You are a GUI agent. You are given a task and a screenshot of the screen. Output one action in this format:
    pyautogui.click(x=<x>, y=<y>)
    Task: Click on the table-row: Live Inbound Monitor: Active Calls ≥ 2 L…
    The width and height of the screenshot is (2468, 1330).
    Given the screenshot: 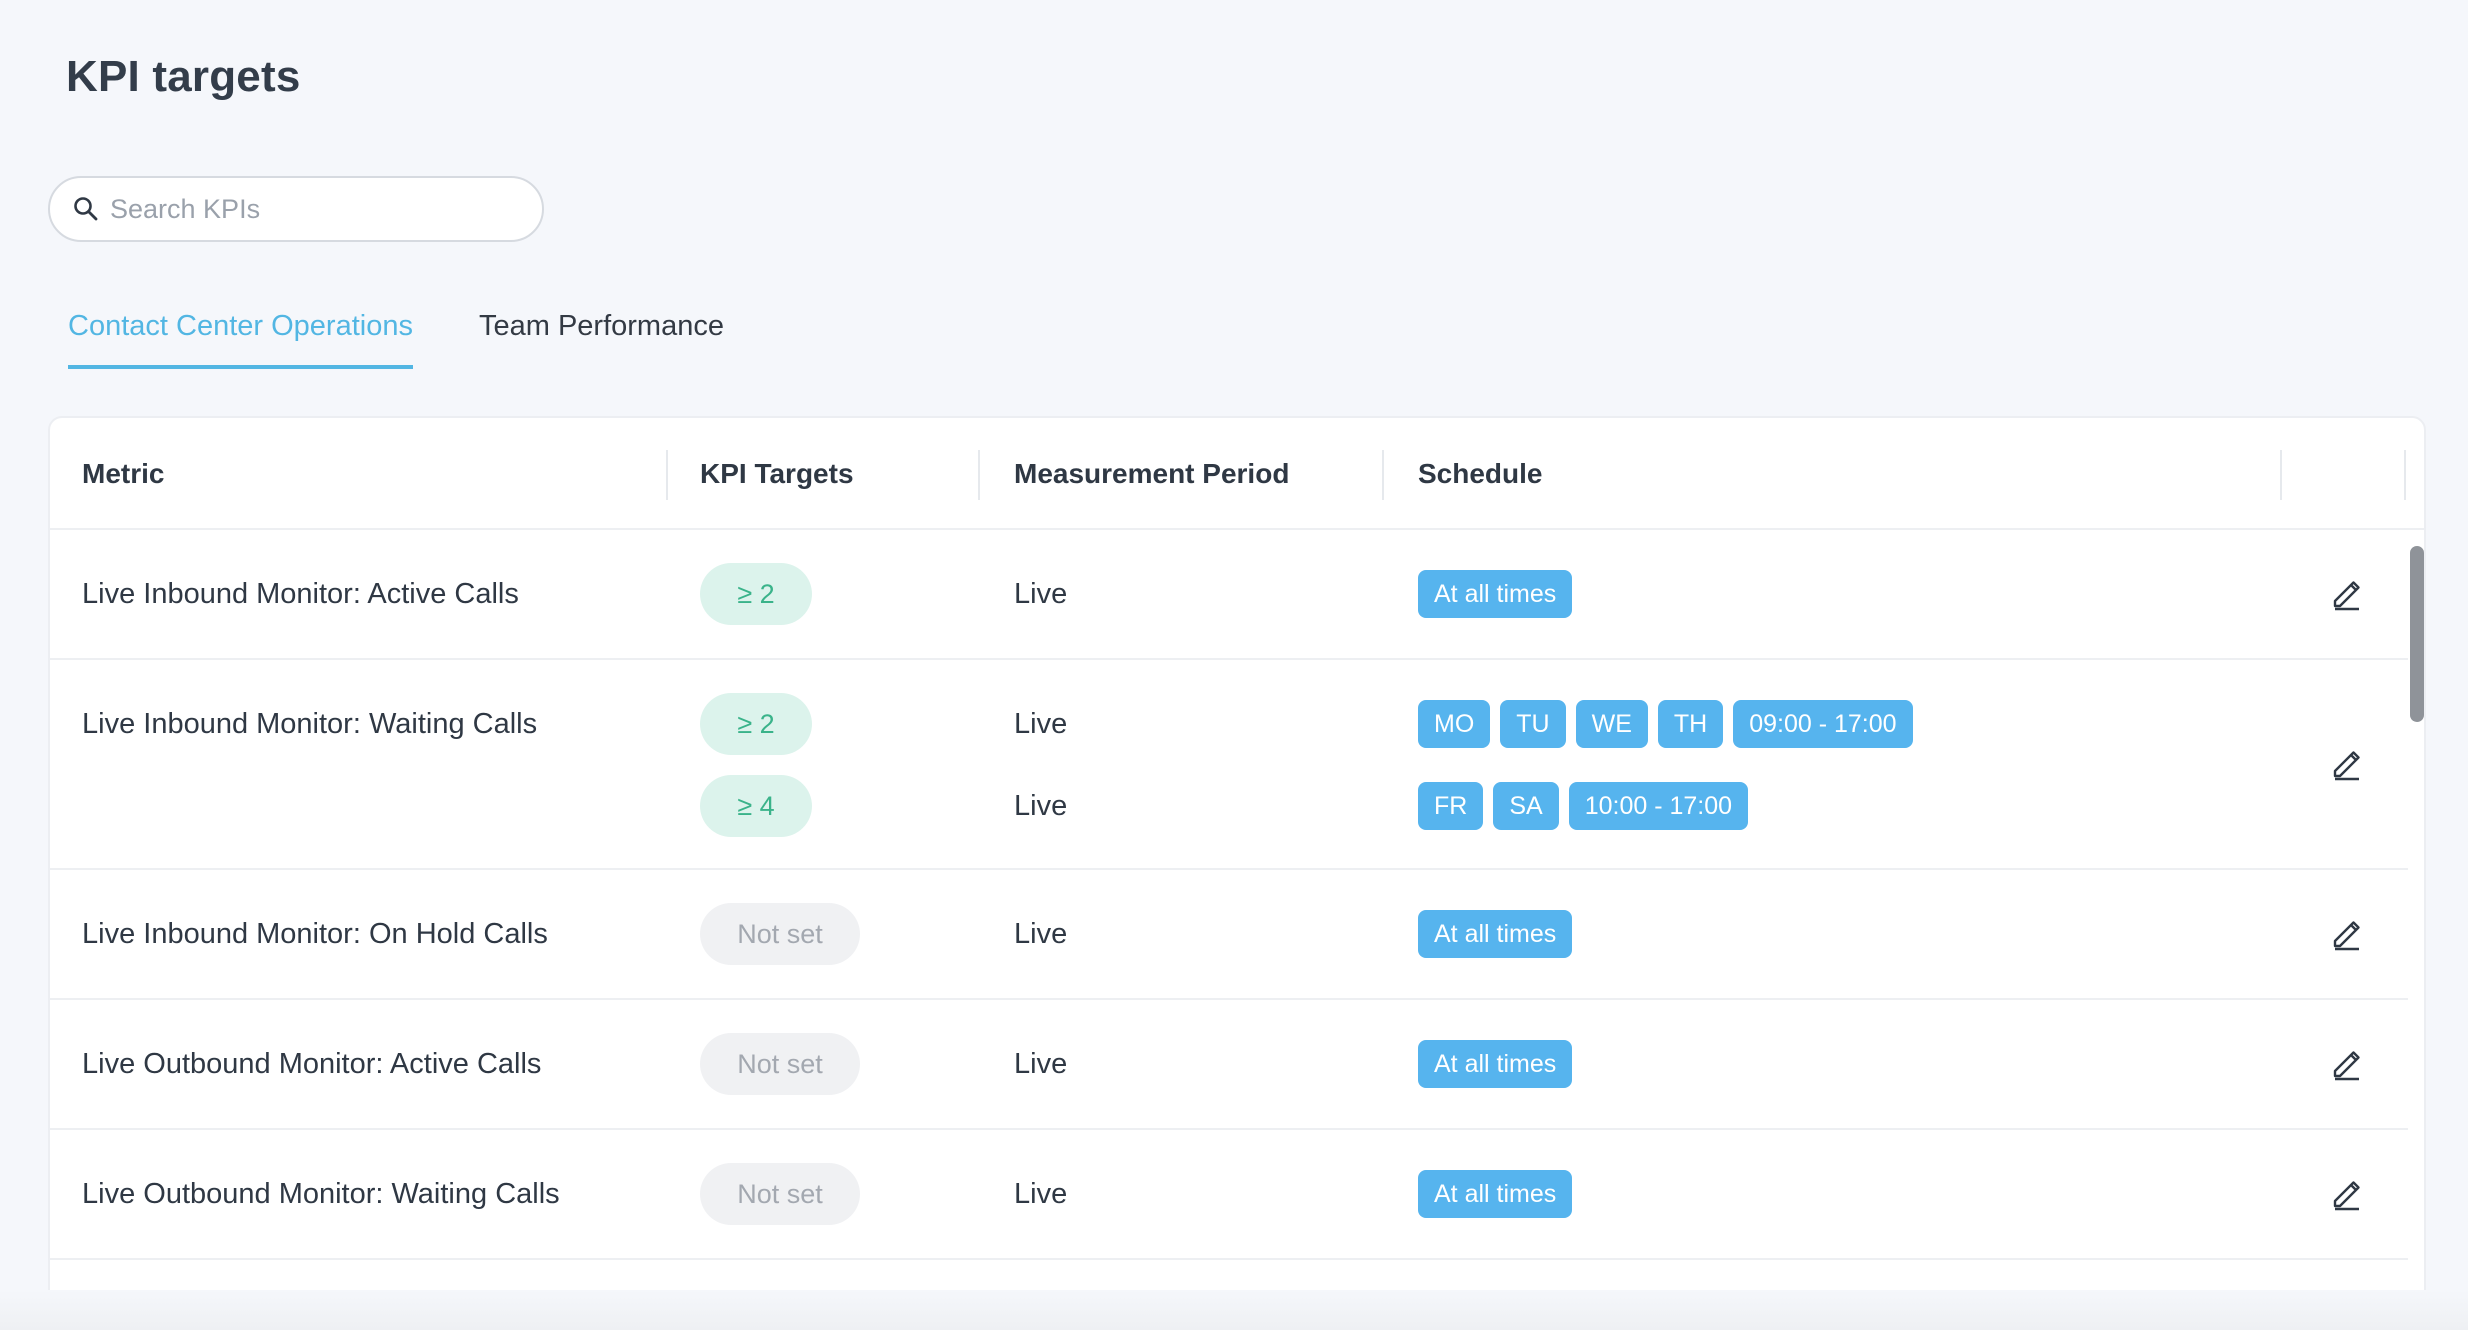 What is the action you would take?
    pyautogui.click(x=1229, y=595)
    